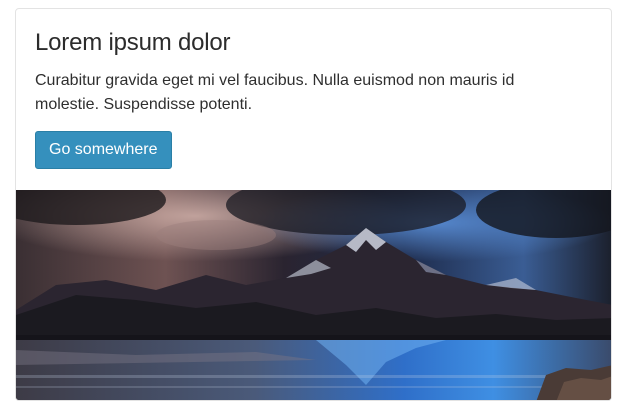 This screenshot has width=628, height=420. I want to click on lake, so click(313, 370).